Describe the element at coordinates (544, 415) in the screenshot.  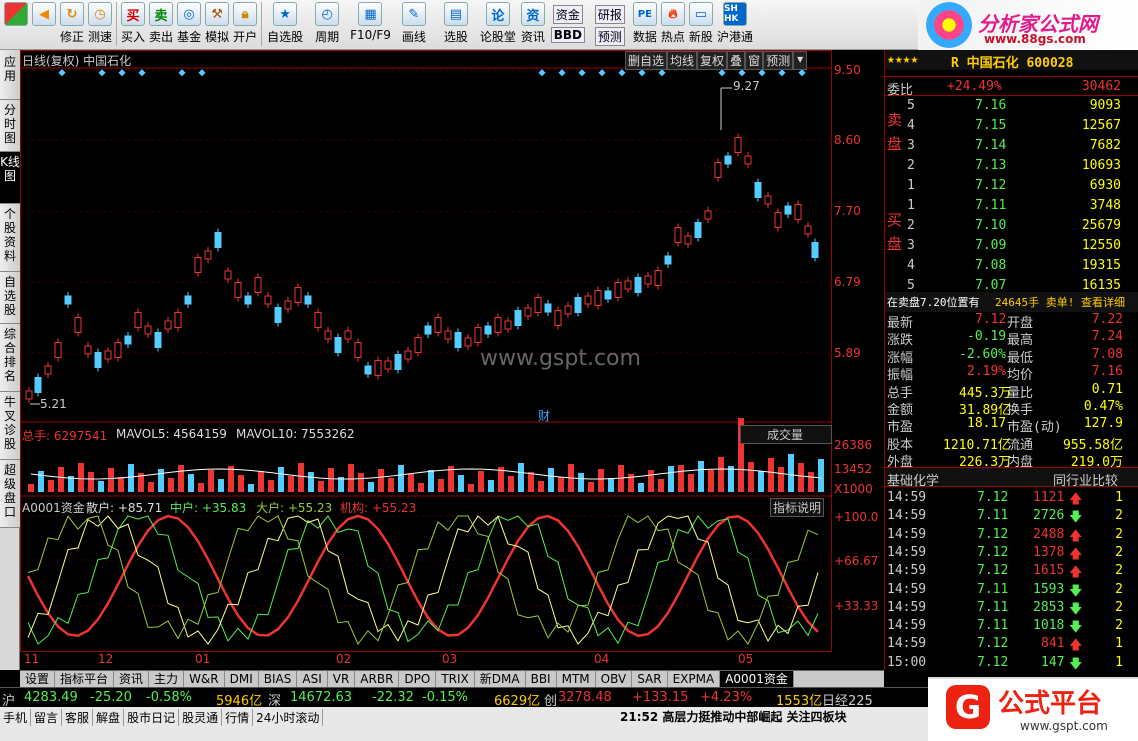
I see `finance-marker: 财` at that location.